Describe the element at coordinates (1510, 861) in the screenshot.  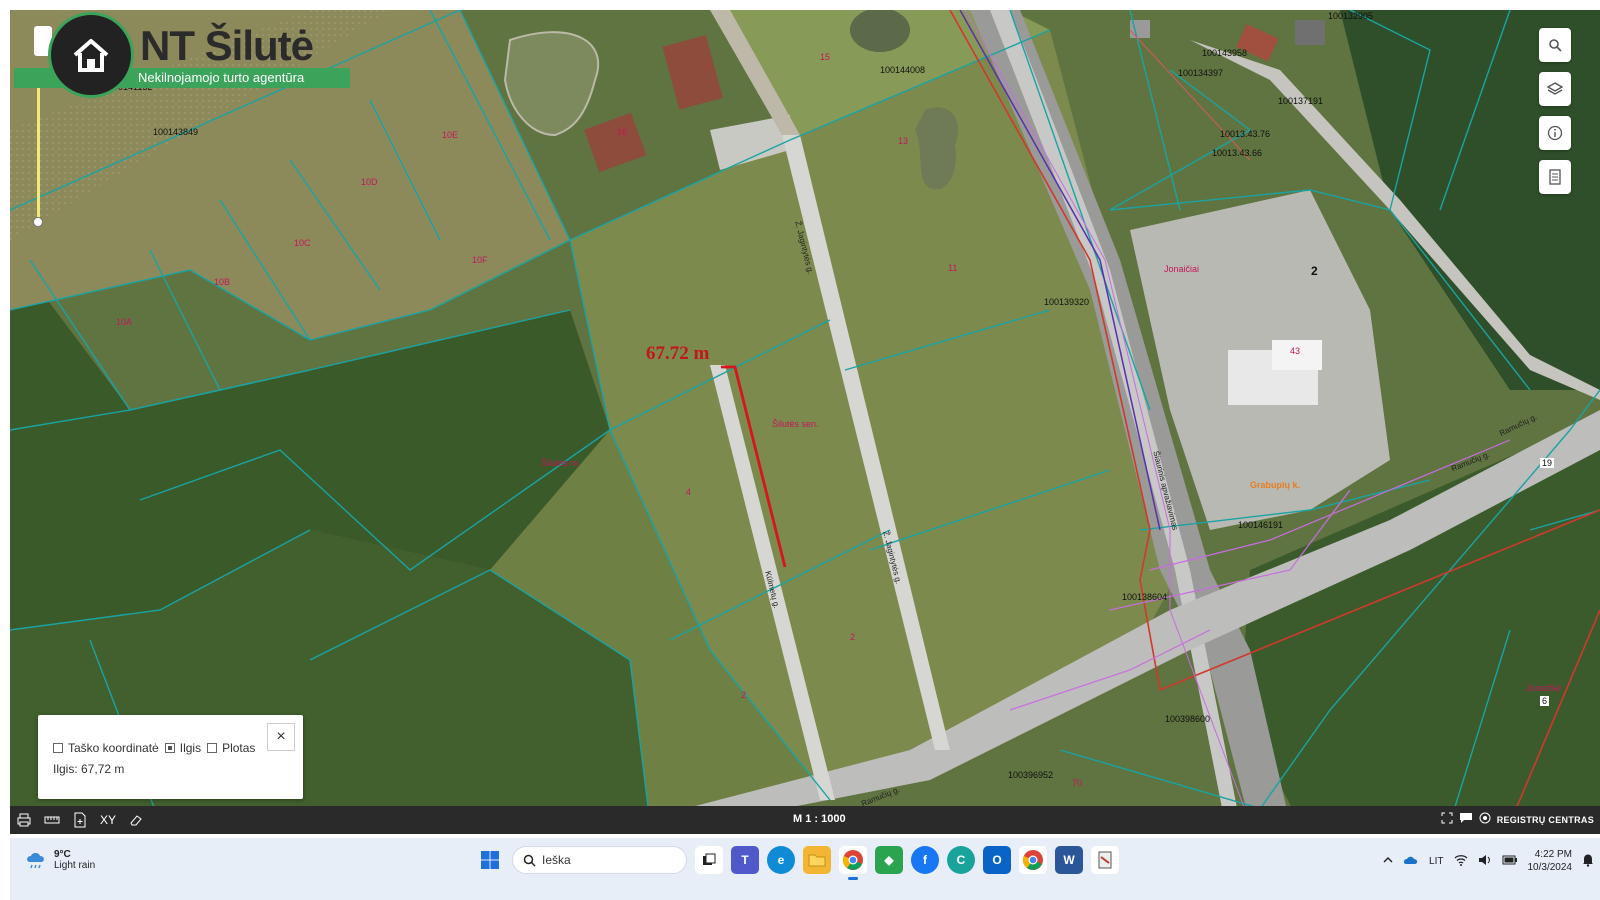
I see `battery-icon` at that location.